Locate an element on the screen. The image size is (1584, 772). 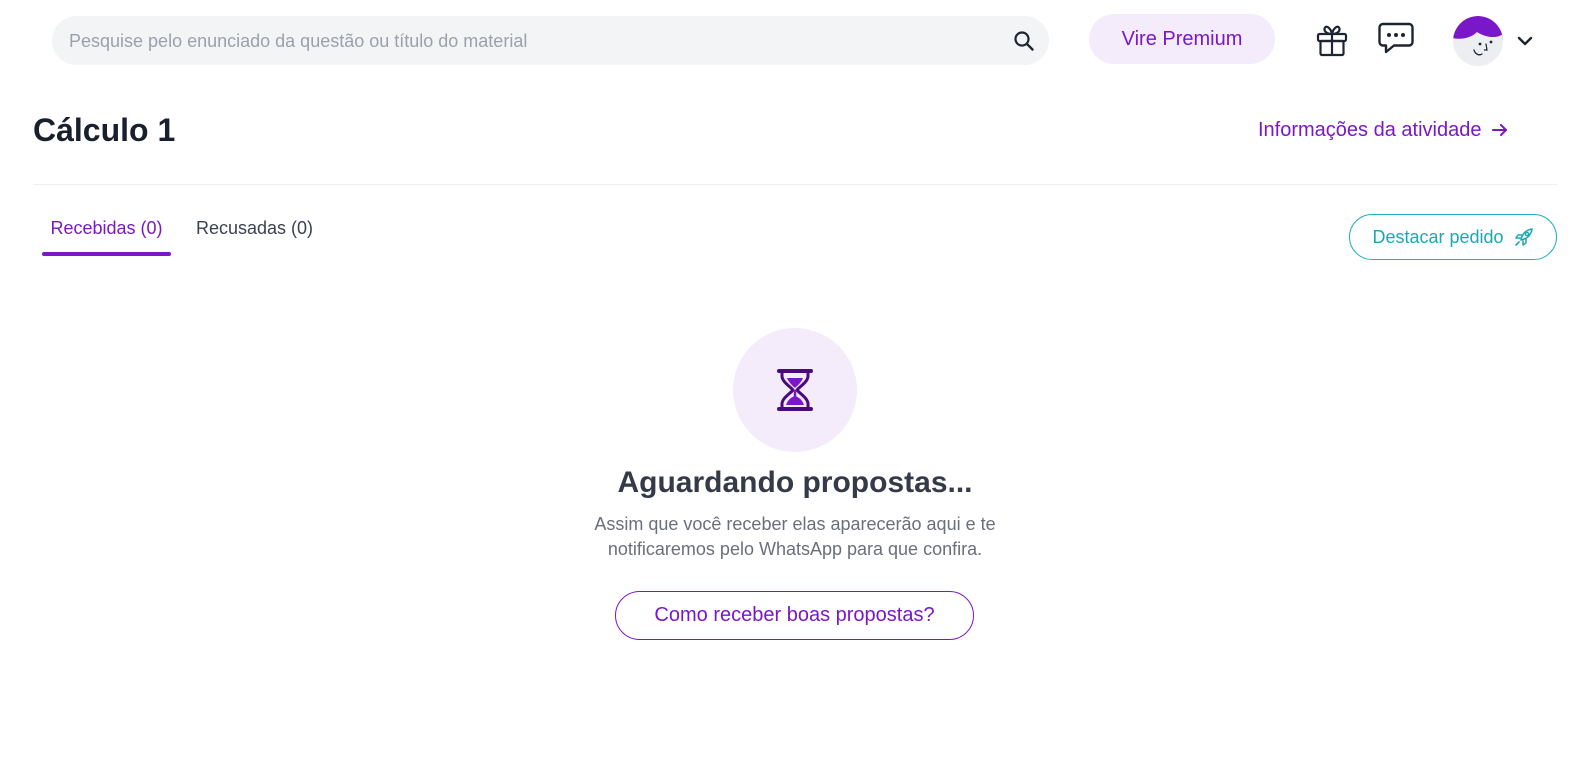
highlight-request-button: Destacar pedido is located at coordinates (1453, 237).